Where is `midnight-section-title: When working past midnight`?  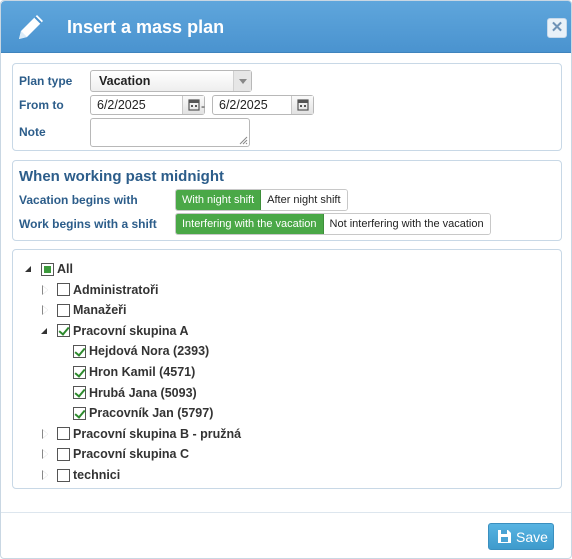
midnight-section-title: When working past midnight is located at coordinates (121, 176).